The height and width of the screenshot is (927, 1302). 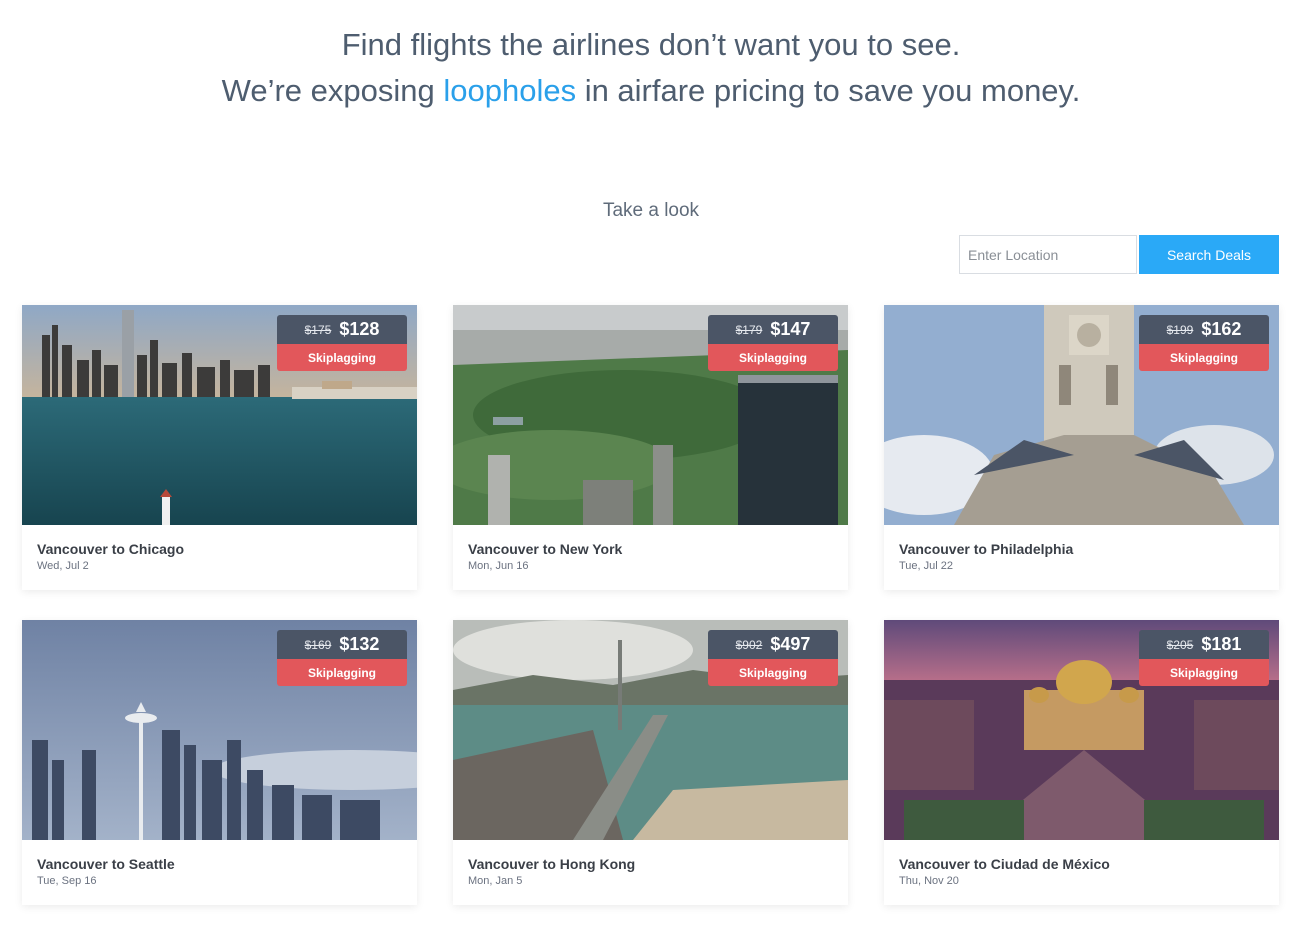 What do you see at coordinates (773, 343) in the screenshot?
I see `price-badge: $179 $147 Skiplagging` at bounding box center [773, 343].